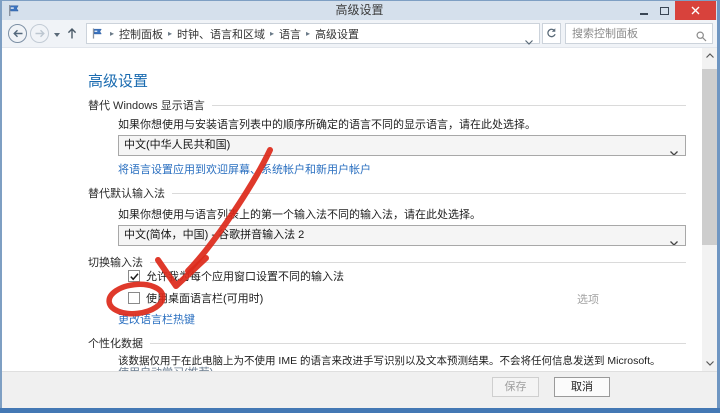 Image resolution: width=720 pixels, height=413 pixels. Describe the element at coordinates (97, 33) in the screenshot. I see `breadcrumb-flag-icon` at that location.